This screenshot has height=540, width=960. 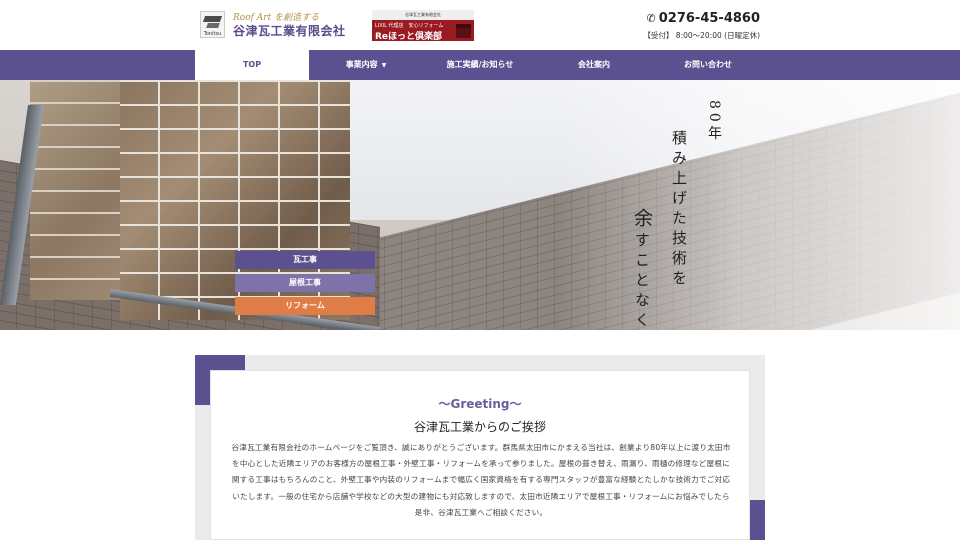 I want to click on banner-subtitle: LIXIL 代理店 安心リフォーム, so click(x=409, y=26).